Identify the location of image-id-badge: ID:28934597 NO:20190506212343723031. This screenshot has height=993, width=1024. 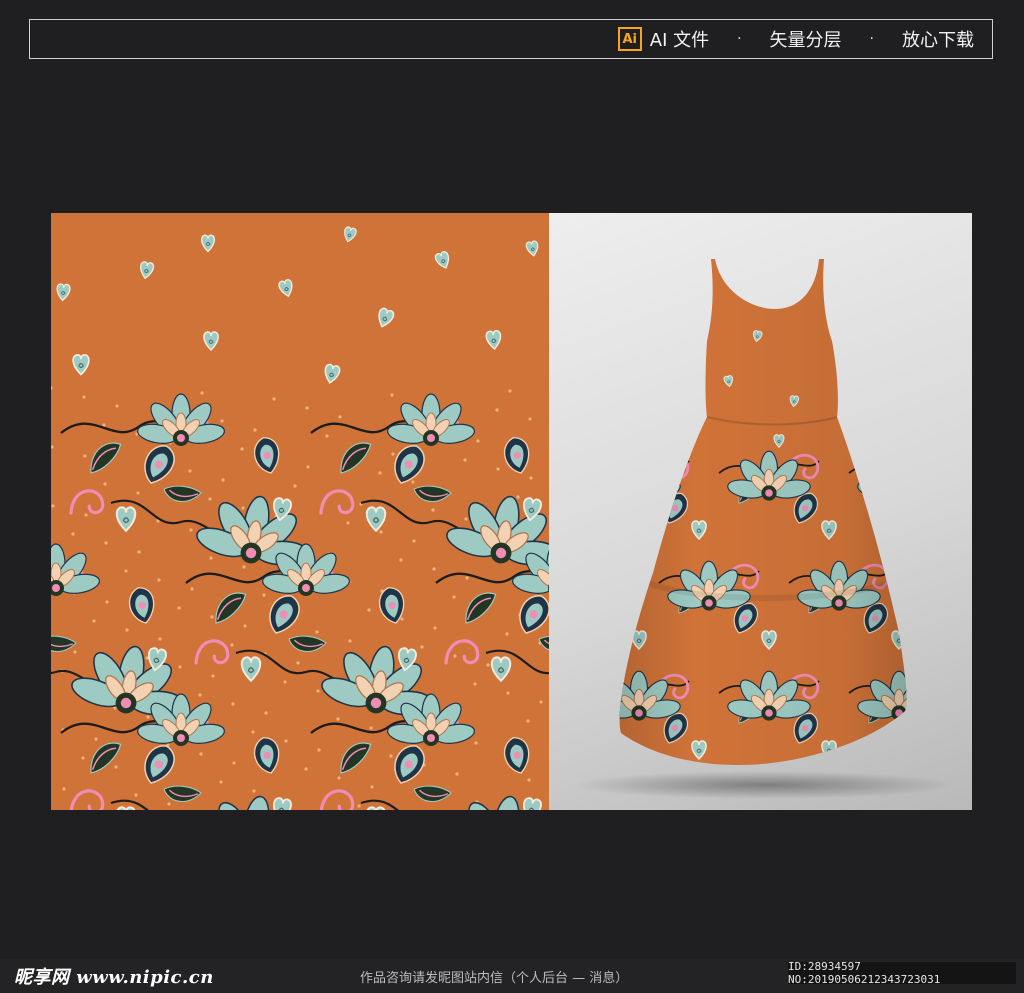
(902, 973).